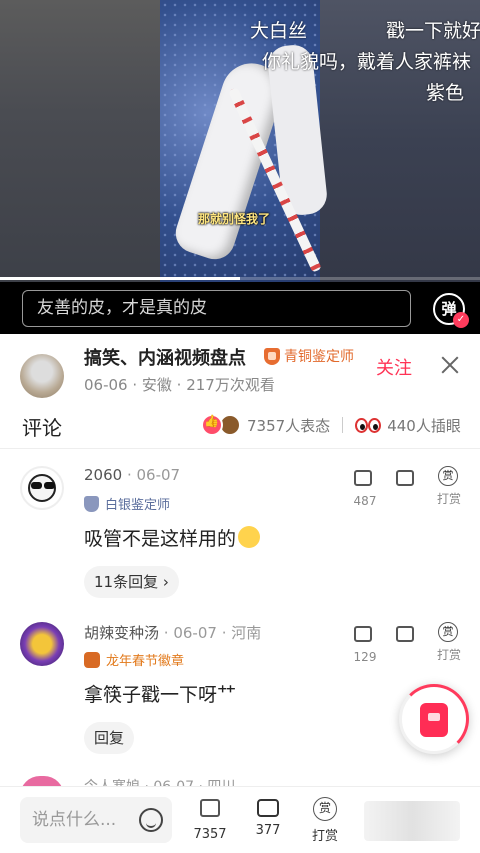  I want to click on danmaku-1: 大白丝, so click(279, 31).